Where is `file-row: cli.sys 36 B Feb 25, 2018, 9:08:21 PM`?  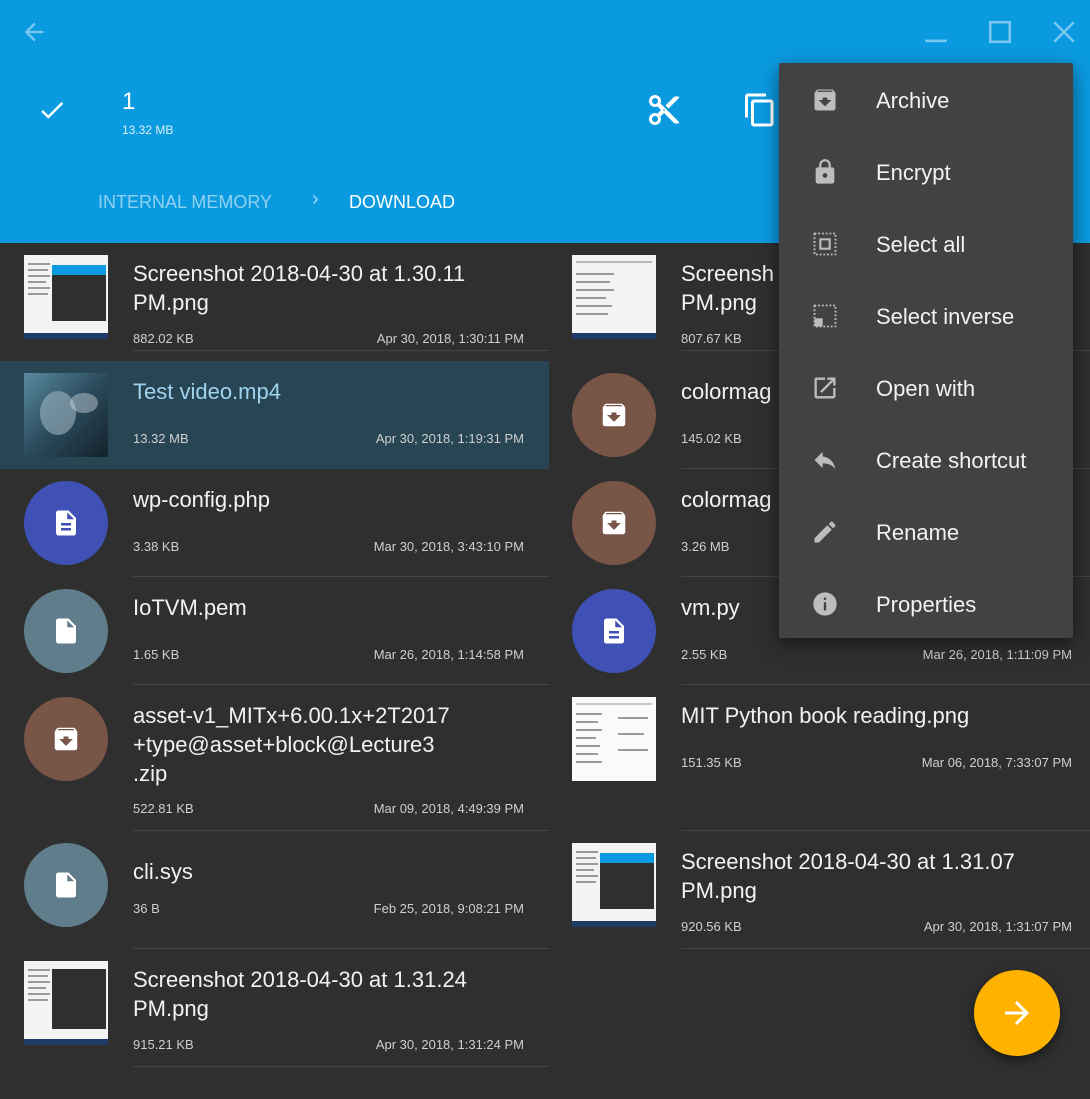 file-row: cli.sys 36 B Feb 25, 2018, 9:08:21 PM is located at coordinates (274, 890).